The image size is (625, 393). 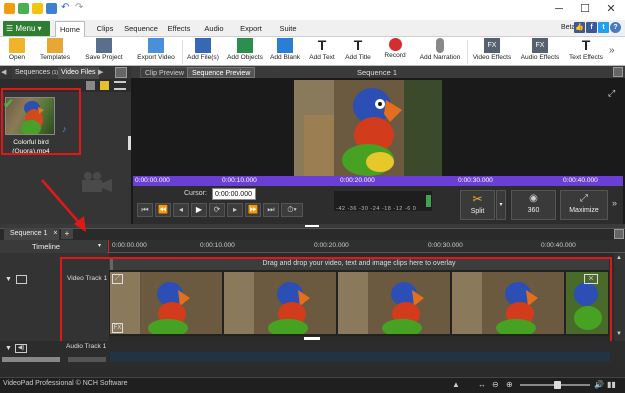 I want to click on speed-button: ⏱▾, so click(x=292, y=210).